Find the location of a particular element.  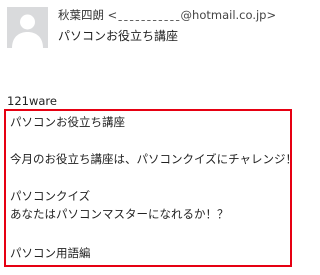

body-from-line: 121ware is located at coordinates (32, 101).